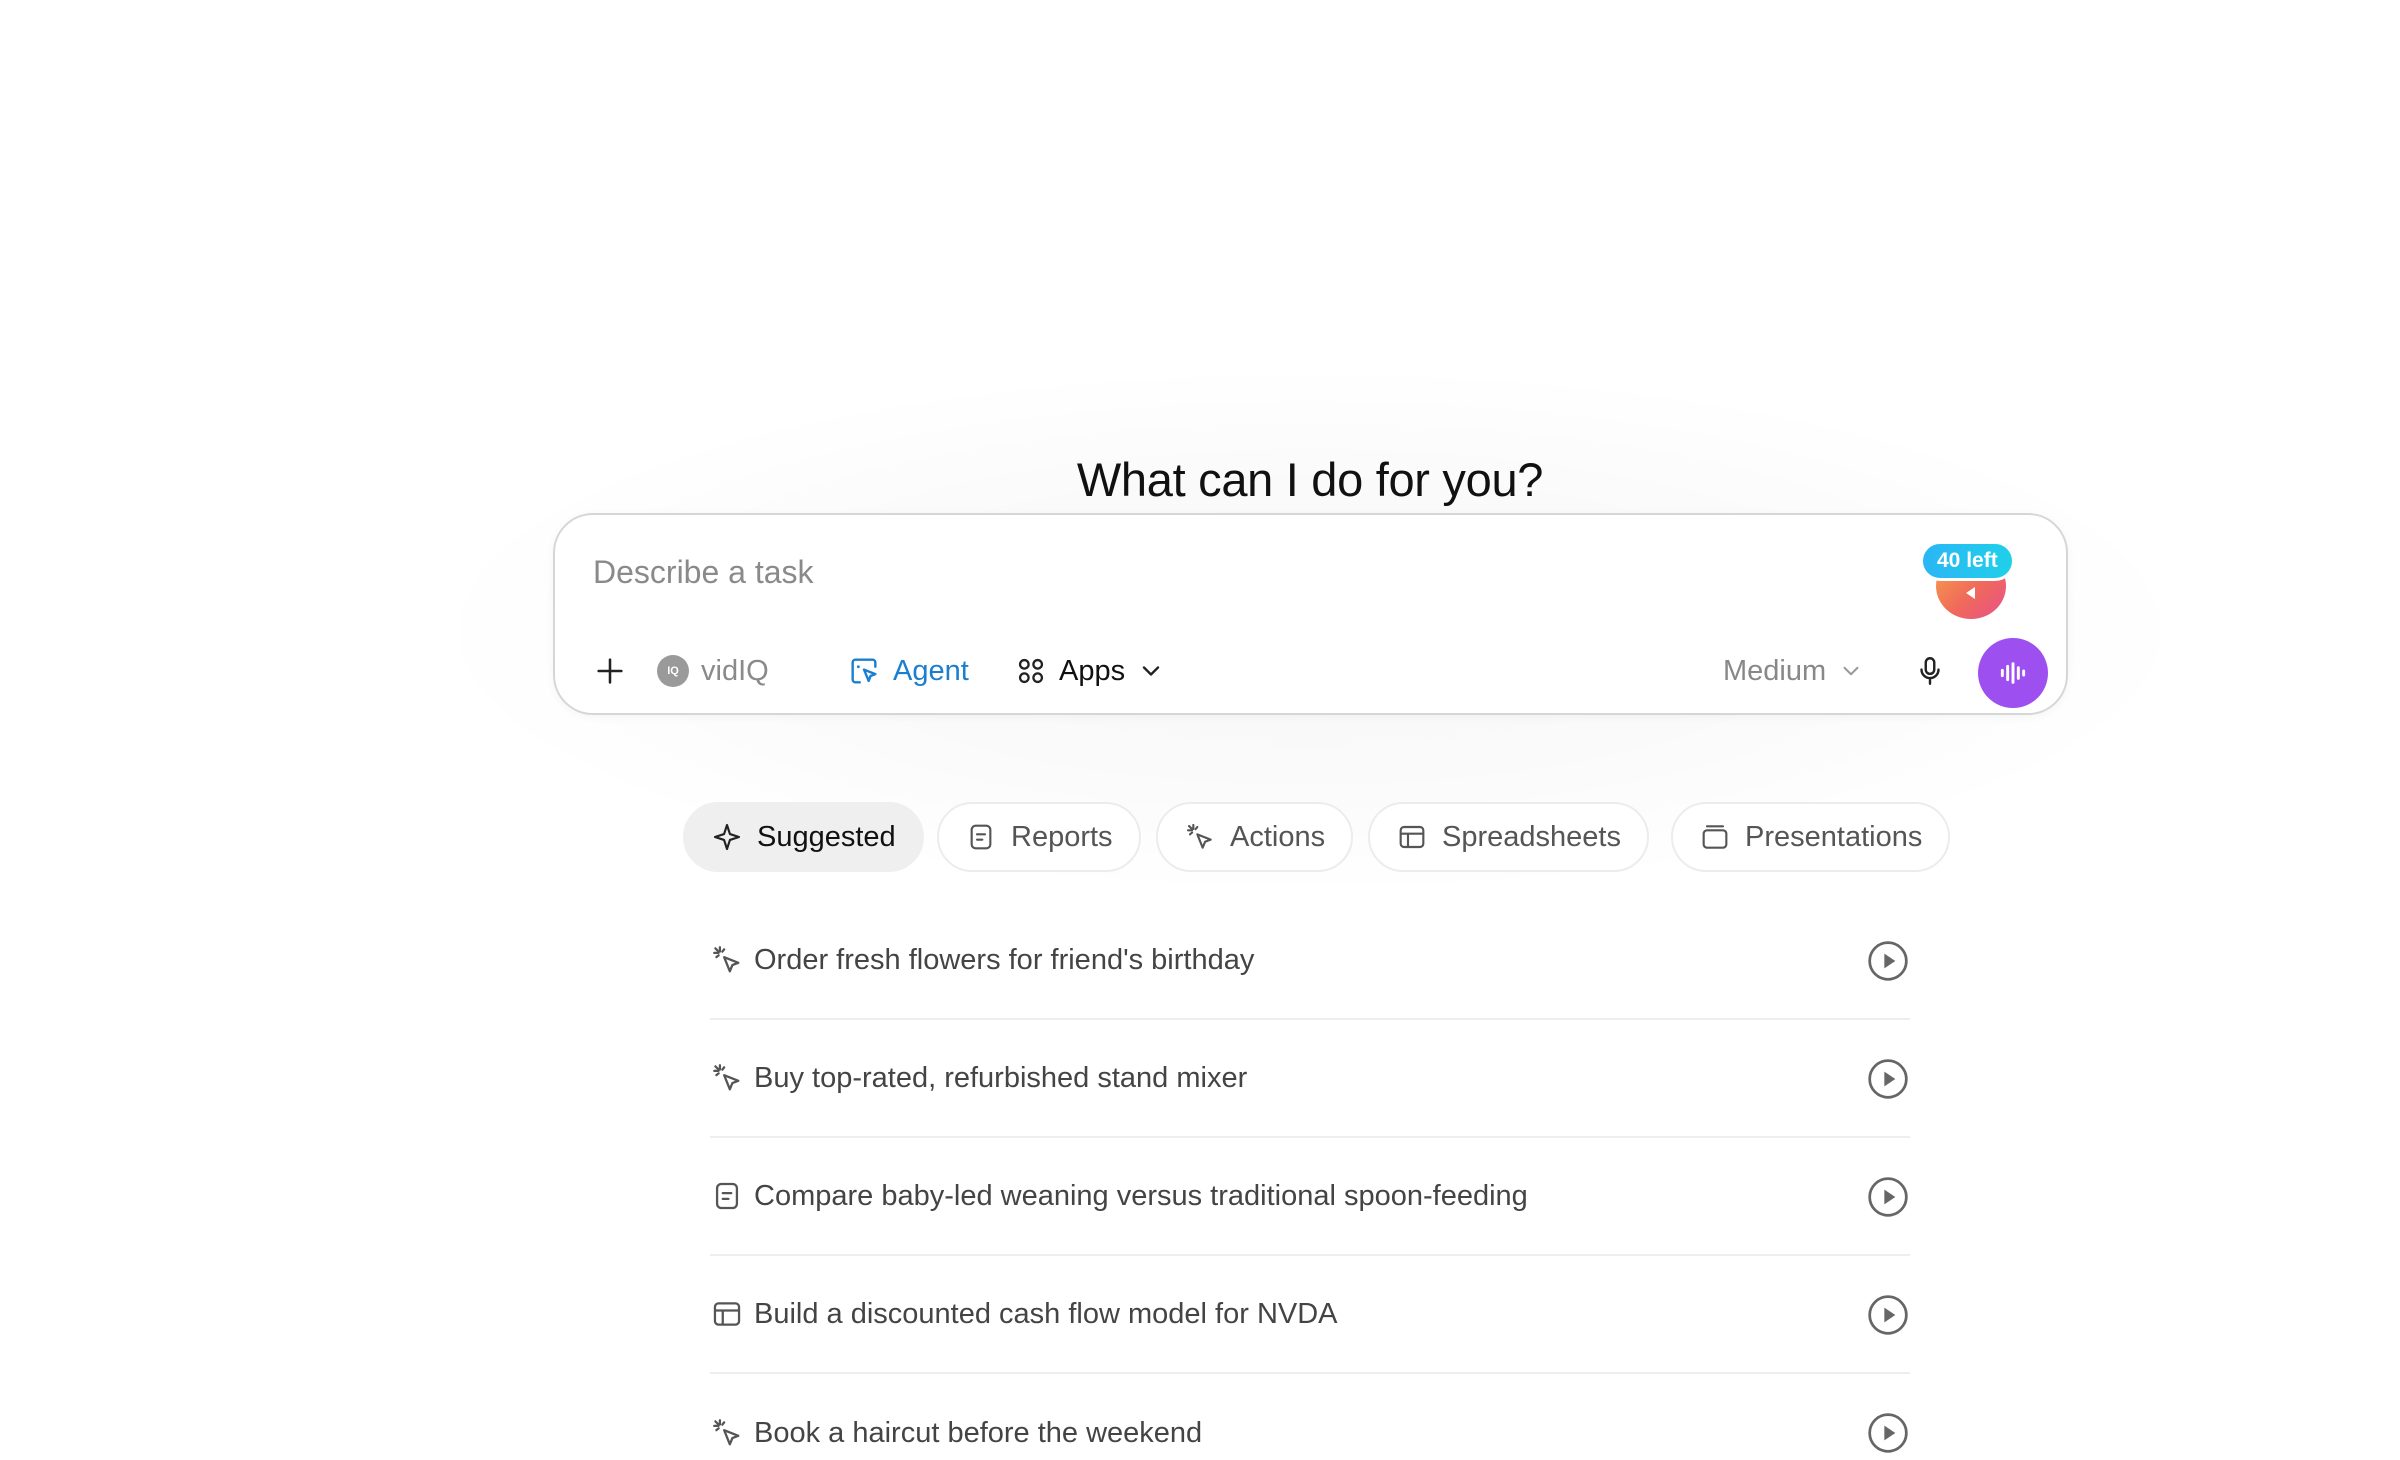 The image size is (2400, 1460). What do you see at coordinates (1310, 1079) in the screenshot?
I see `suggestion-item: Buy top-rated, refurbished stand mixer` at bounding box center [1310, 1079].